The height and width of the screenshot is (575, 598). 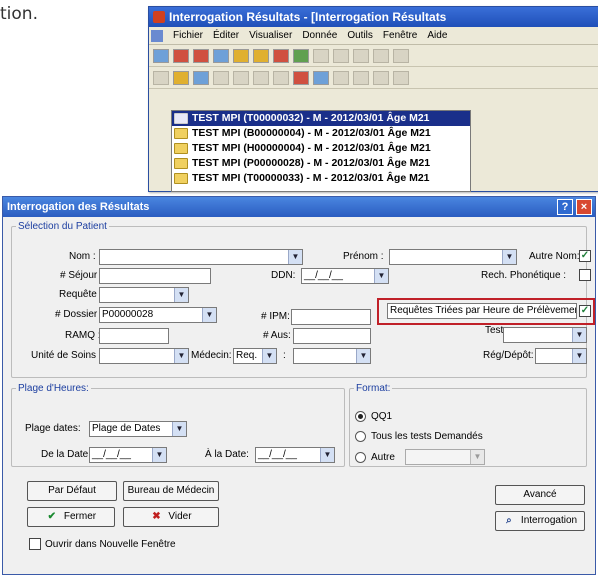 What do you see at coordinates (360, 35) in the screenshot?
I see `menu-outils: Outils` at bounding box center [360, 35].